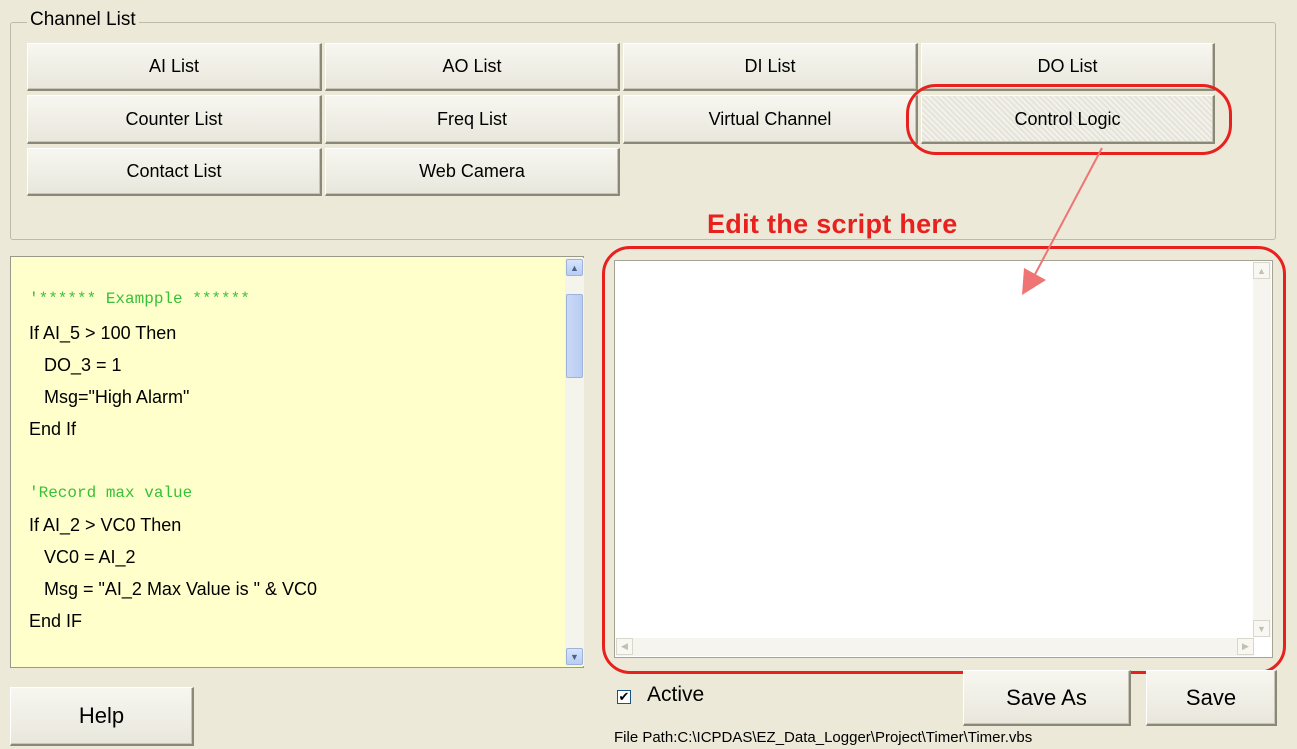 The image size is (1297, 749). Describe the element at coordinates (105, 525) in the screenshot. I see `code-line: If AI_2 > VC0 Then` at that location.